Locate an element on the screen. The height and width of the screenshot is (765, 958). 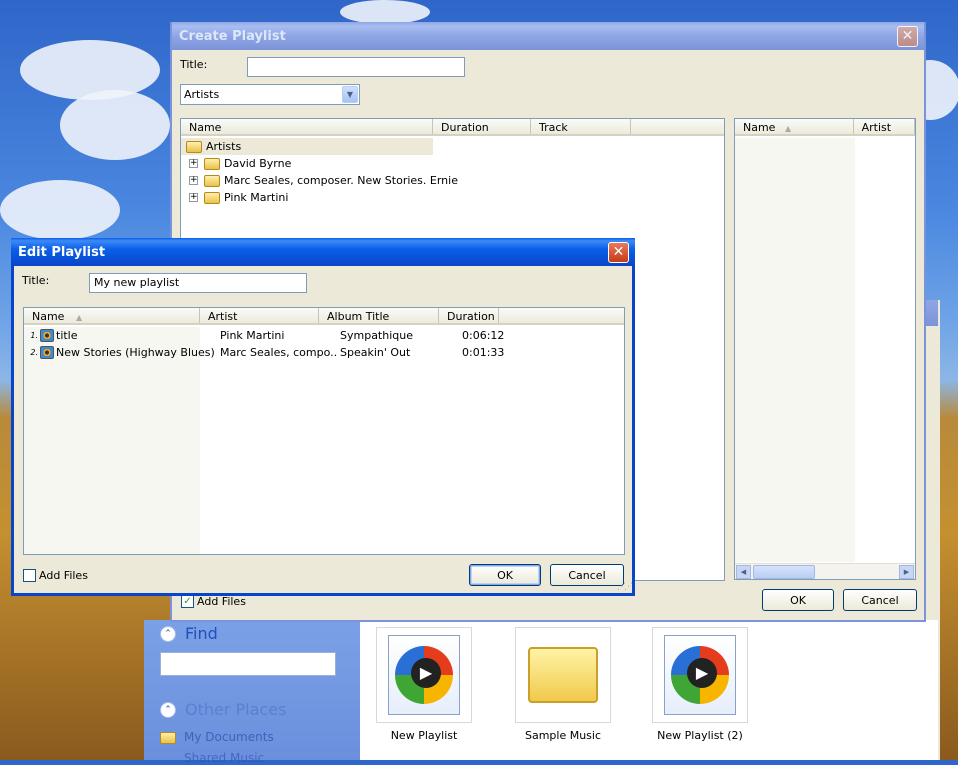
scroll-thumb is located at coordinates (784, 572).